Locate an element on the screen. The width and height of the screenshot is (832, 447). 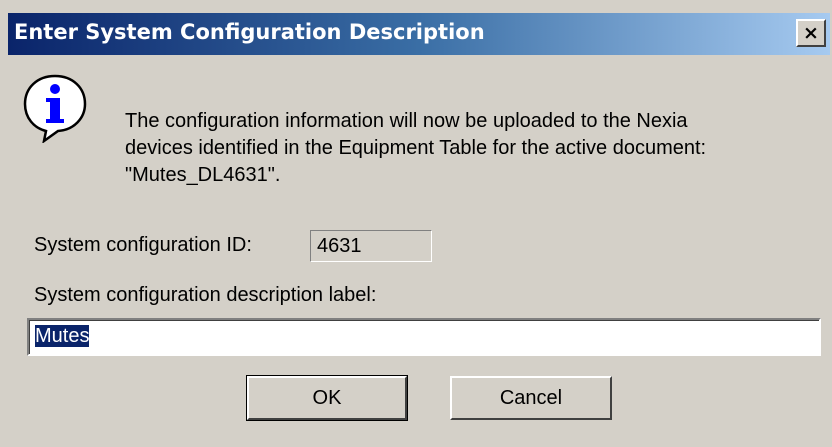
ok-button: OK is located at coordinates (327, 398).